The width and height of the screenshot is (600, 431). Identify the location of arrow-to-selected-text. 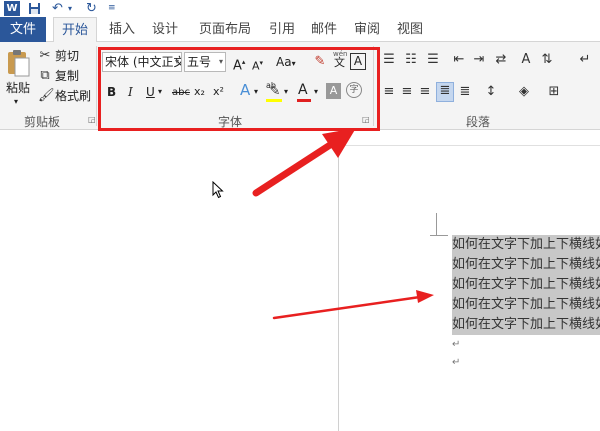
(353, 305).